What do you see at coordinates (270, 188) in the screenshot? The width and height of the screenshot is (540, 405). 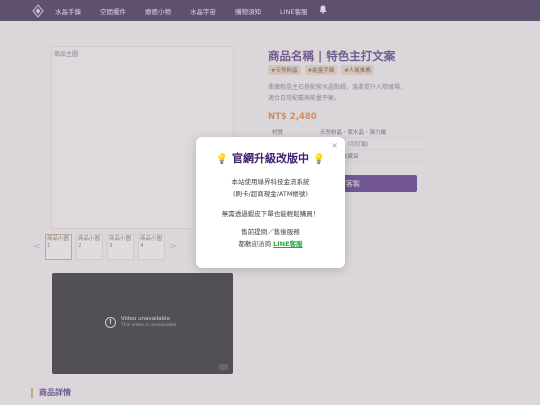 I see `modal-payment-info: 本站使用綠界科技金流系統 (刷卡/超商現金/ATM帳號)` at bounding box center [270, 188].